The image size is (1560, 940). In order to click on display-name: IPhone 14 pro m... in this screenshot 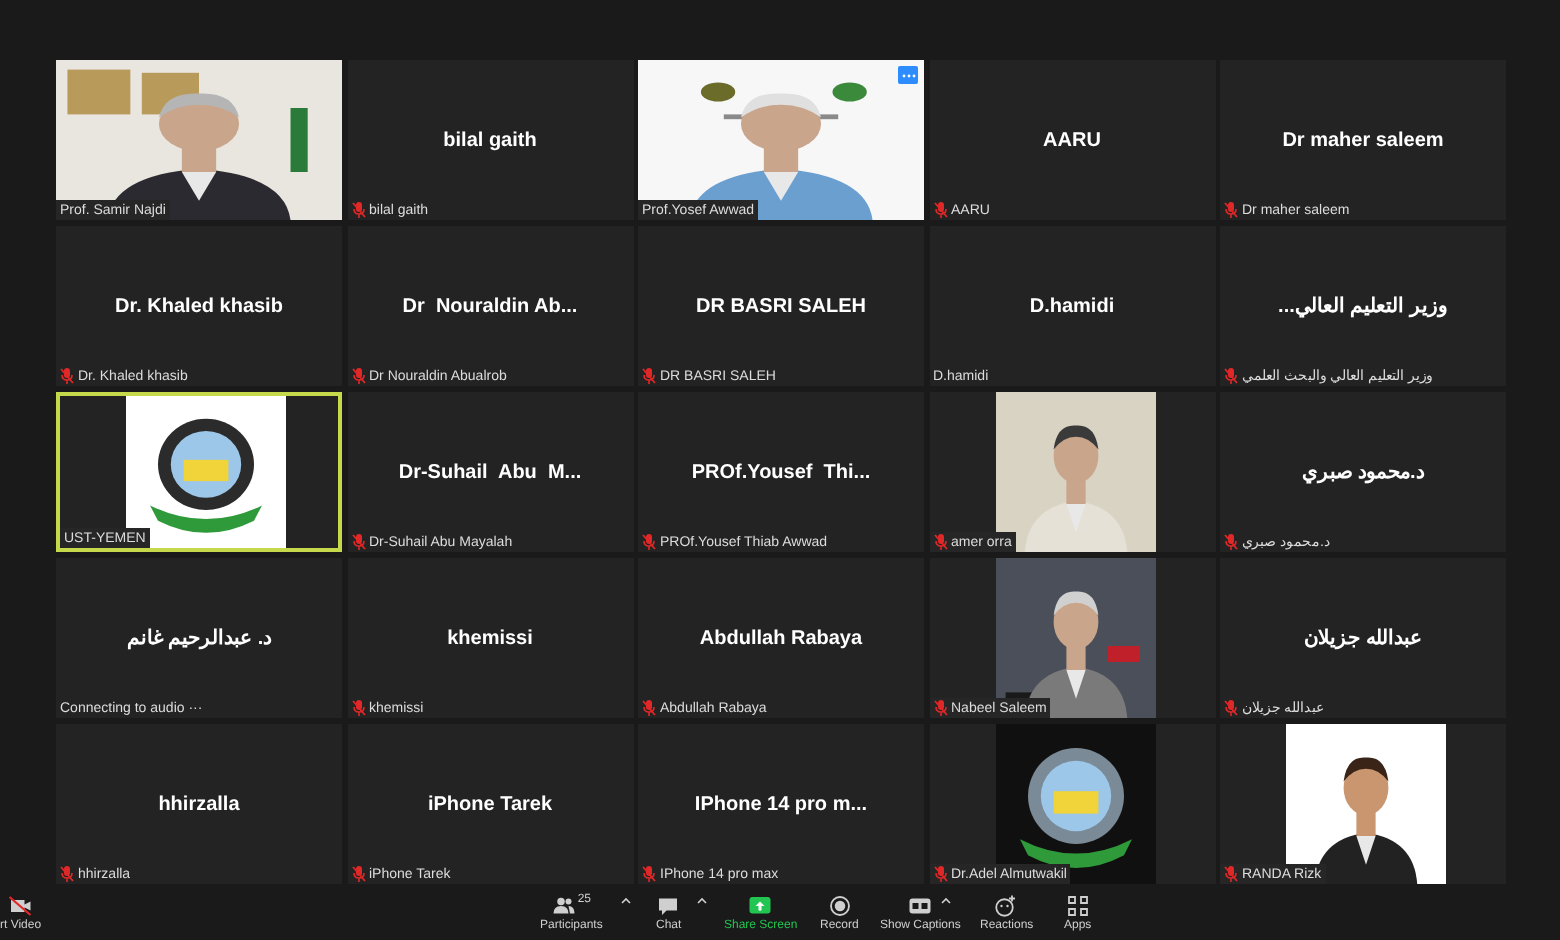, I will do `click(781, 805)`.